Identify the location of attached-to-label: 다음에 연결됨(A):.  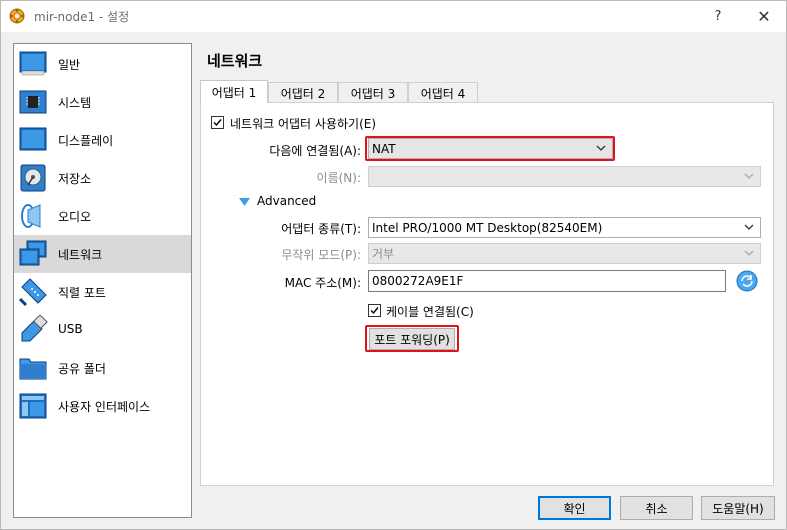
(315, 151).